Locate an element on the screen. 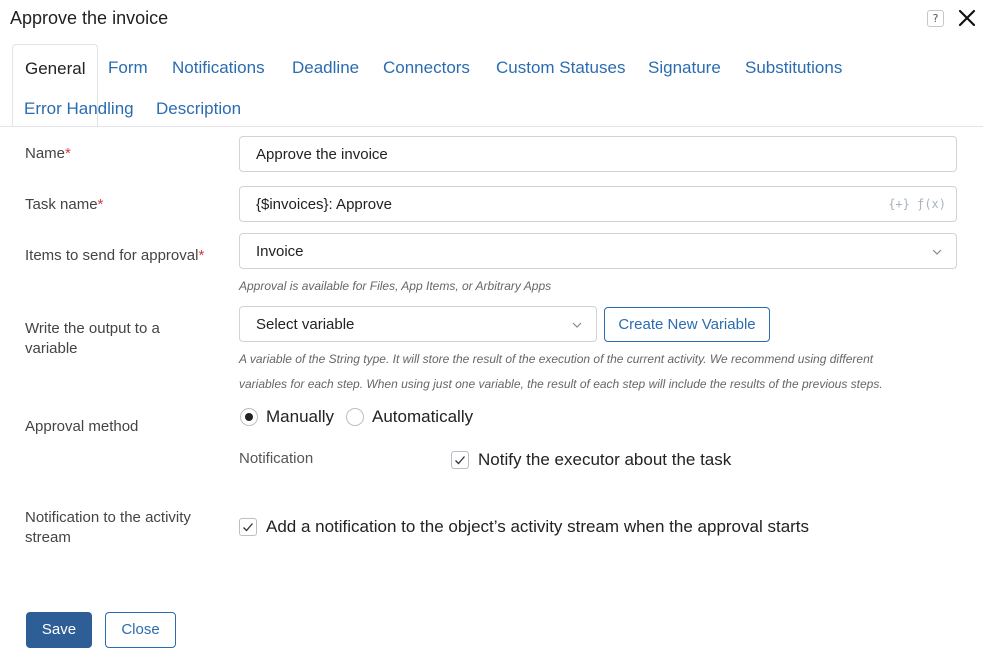 The width and height of the screenshot is (983, 652). activity-stream-label: Notification to the activity stream is located at coordinates (108, 527).